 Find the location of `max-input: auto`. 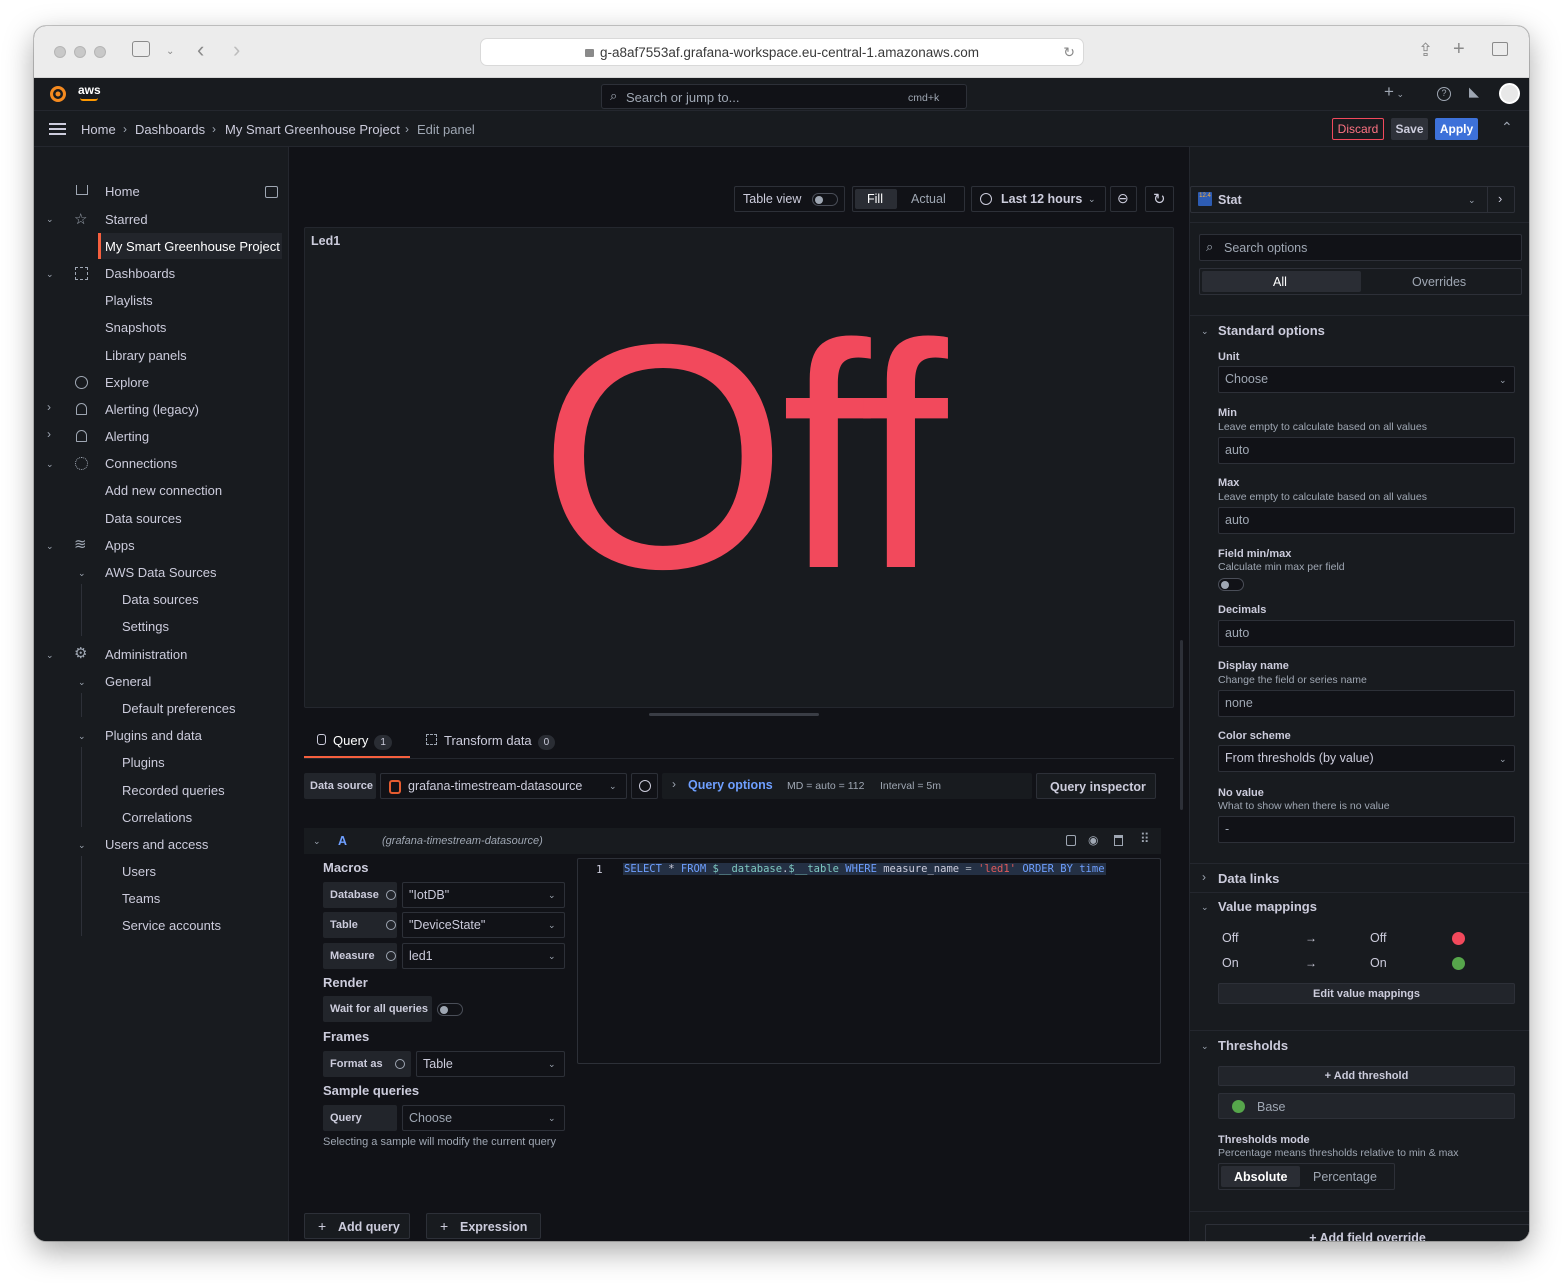

max-input: auto is located at coordinates (1366, 520).